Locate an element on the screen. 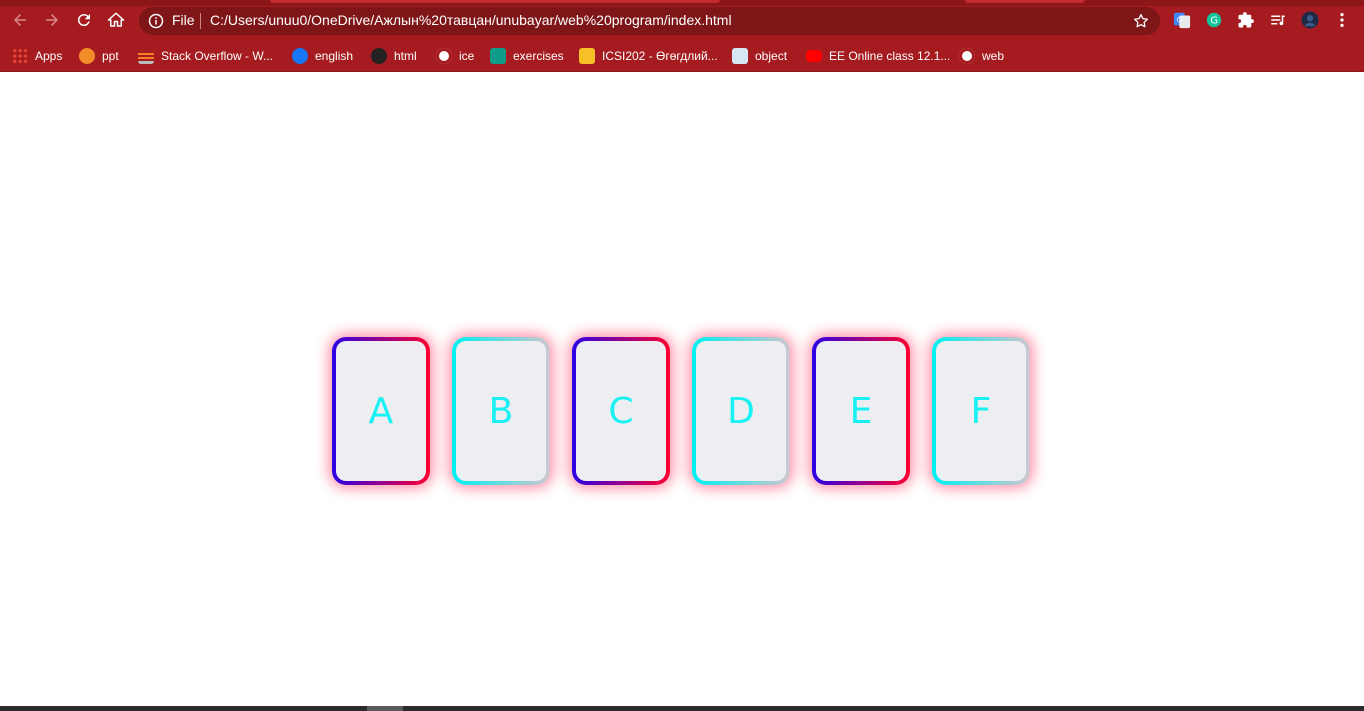  arrow-right-icon is located at coordinates (52, 20).